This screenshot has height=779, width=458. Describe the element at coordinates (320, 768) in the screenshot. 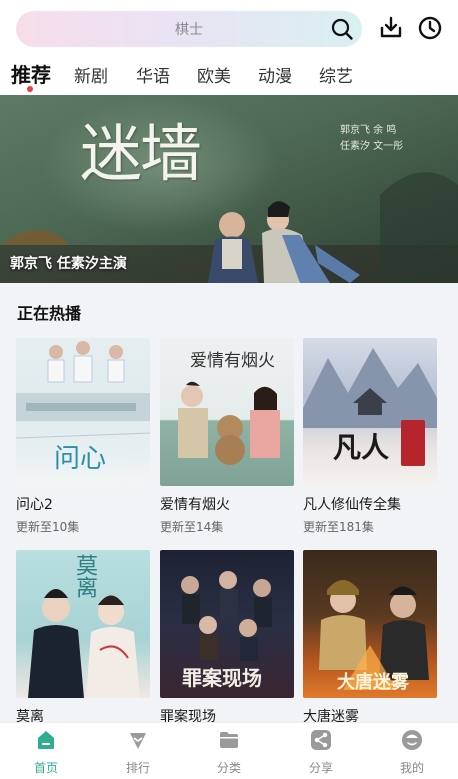

I see `nav-label-share: 分享` at that location.